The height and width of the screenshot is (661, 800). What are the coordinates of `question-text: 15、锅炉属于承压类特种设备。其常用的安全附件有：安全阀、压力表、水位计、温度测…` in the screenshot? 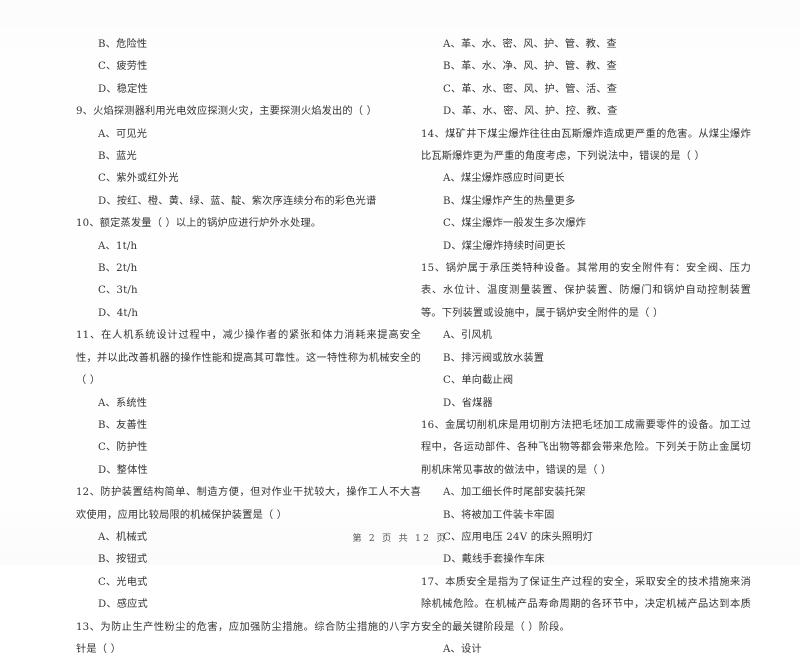 It's located at (586, 291).